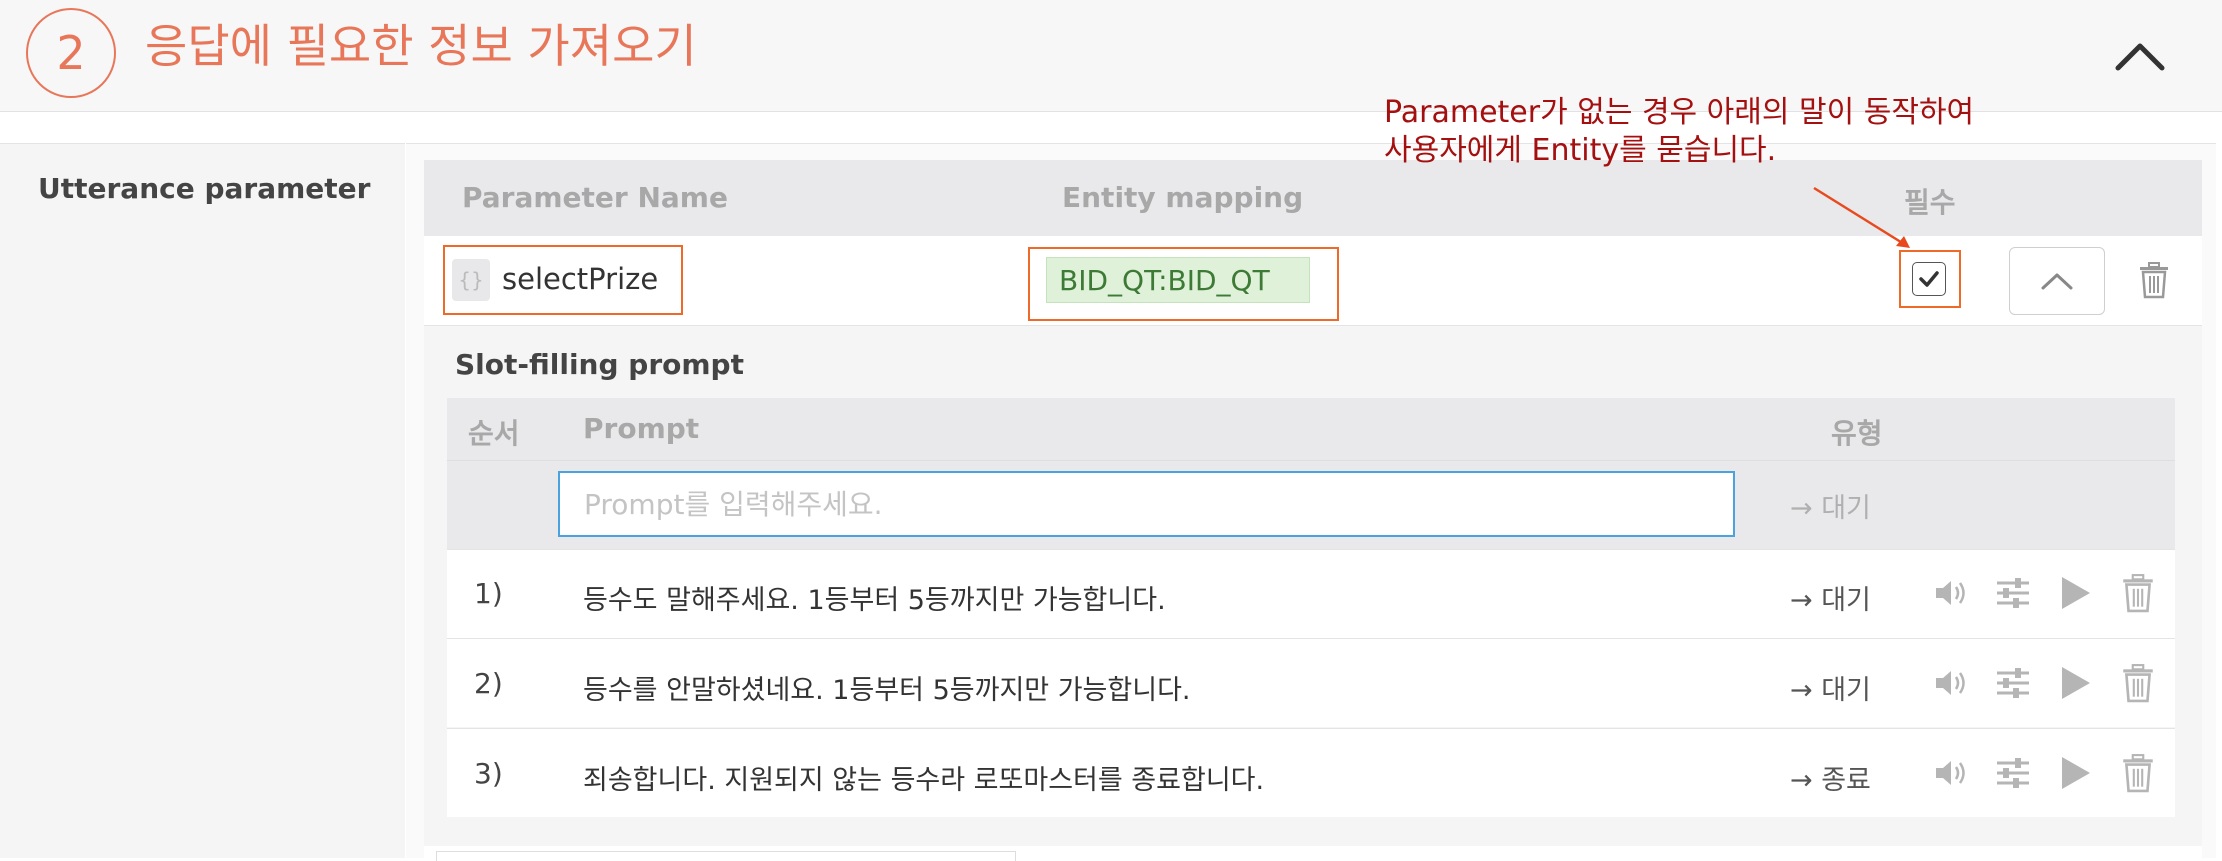  I want to click on parameter-name: selectPrize, so click(580, 279).